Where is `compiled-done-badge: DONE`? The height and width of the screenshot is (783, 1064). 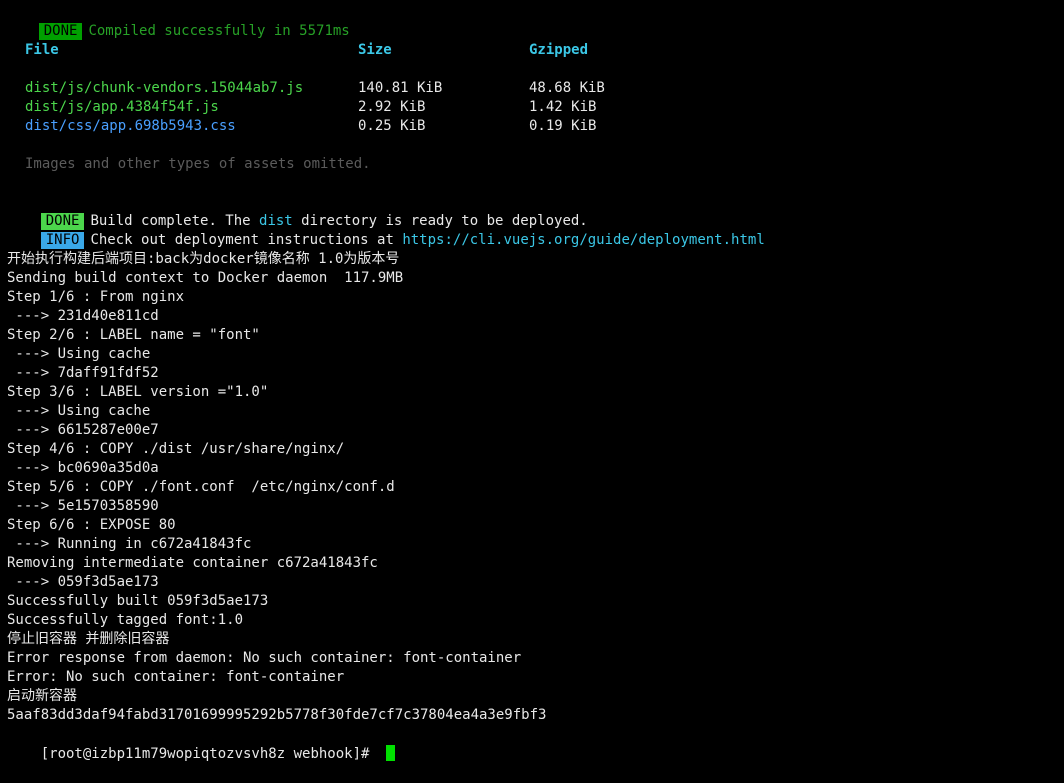
compiled-done-badge: DONE is located at coordinates (60, 31).